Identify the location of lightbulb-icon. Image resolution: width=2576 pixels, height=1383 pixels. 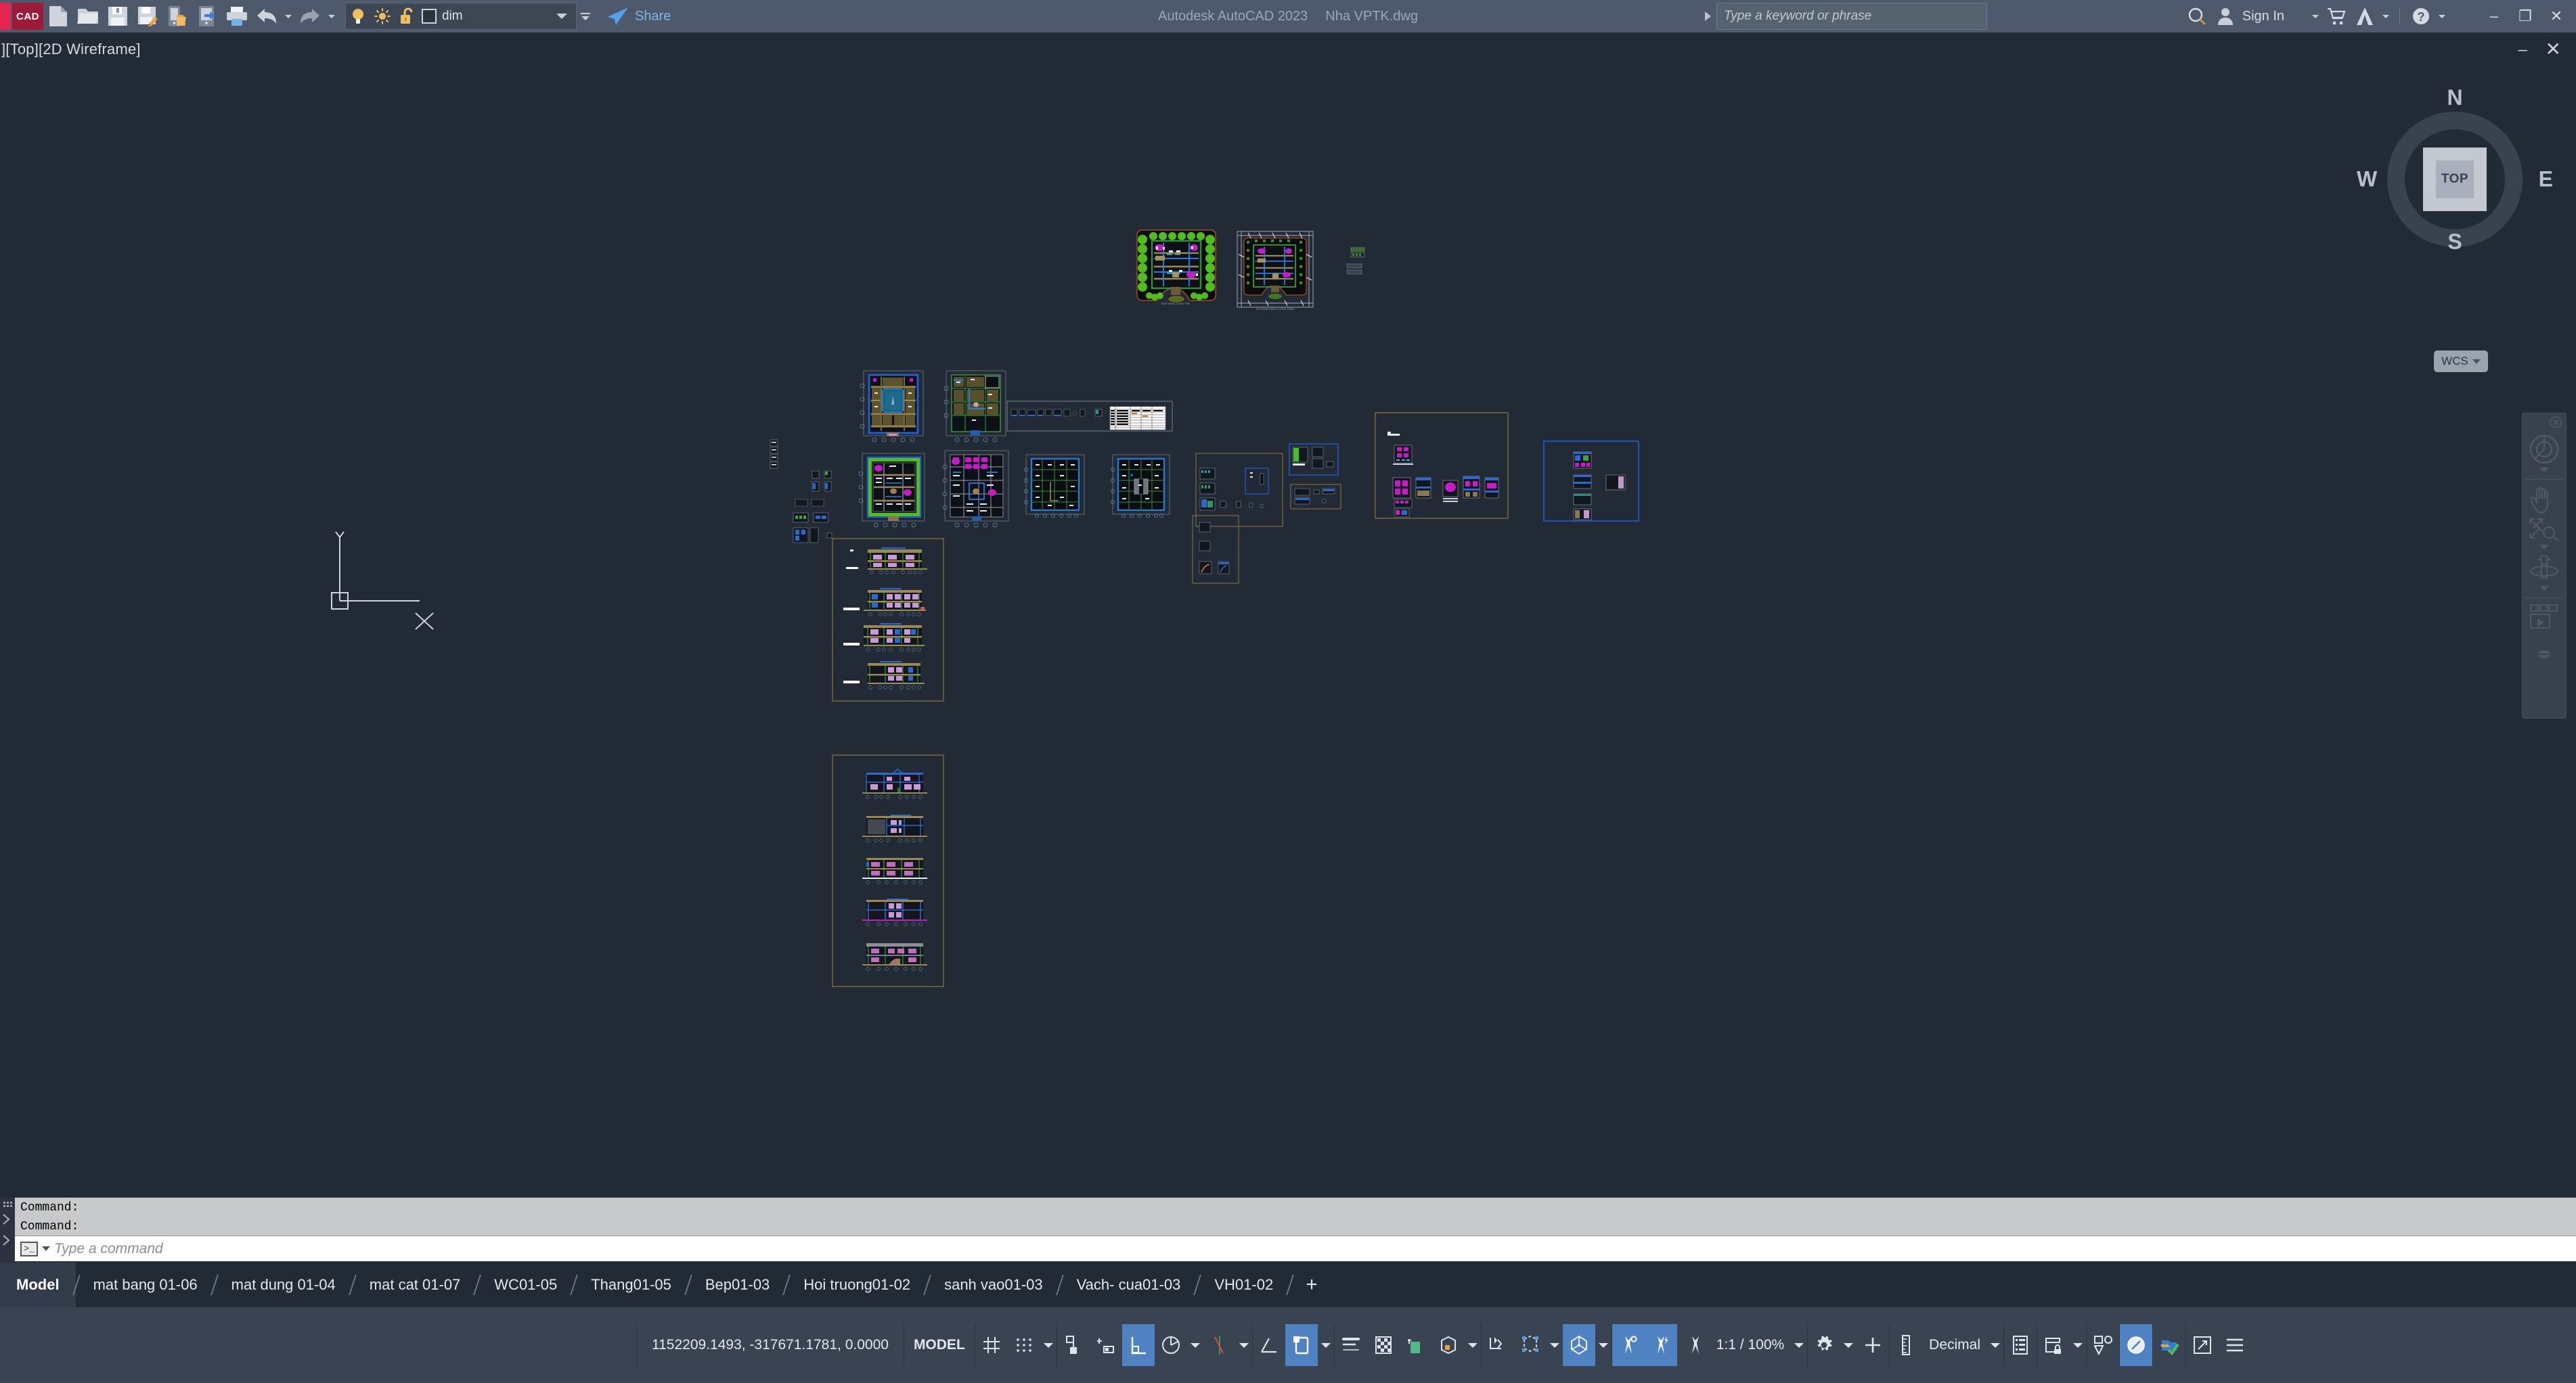
(358, 16).